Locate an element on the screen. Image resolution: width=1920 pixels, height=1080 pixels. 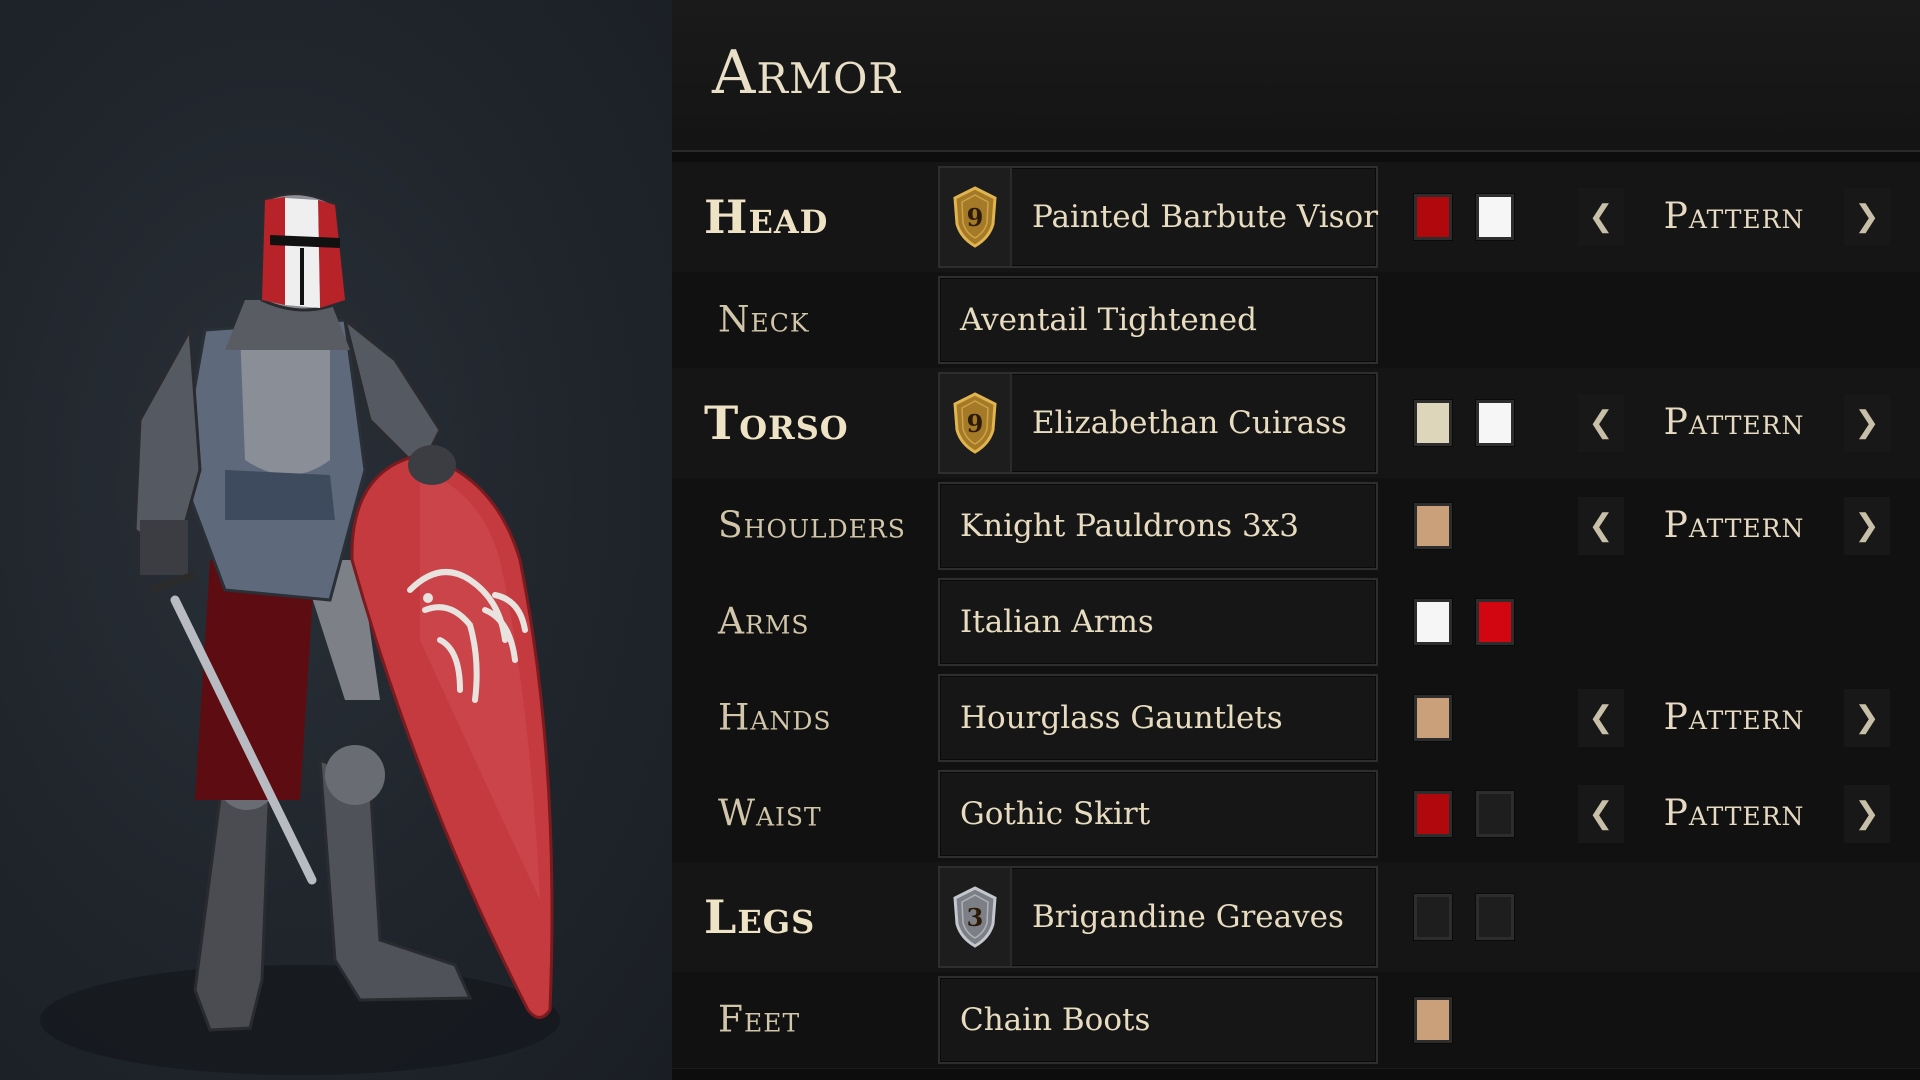
item-name: Brigandine Greaves is located at coordinates (1188, 917).